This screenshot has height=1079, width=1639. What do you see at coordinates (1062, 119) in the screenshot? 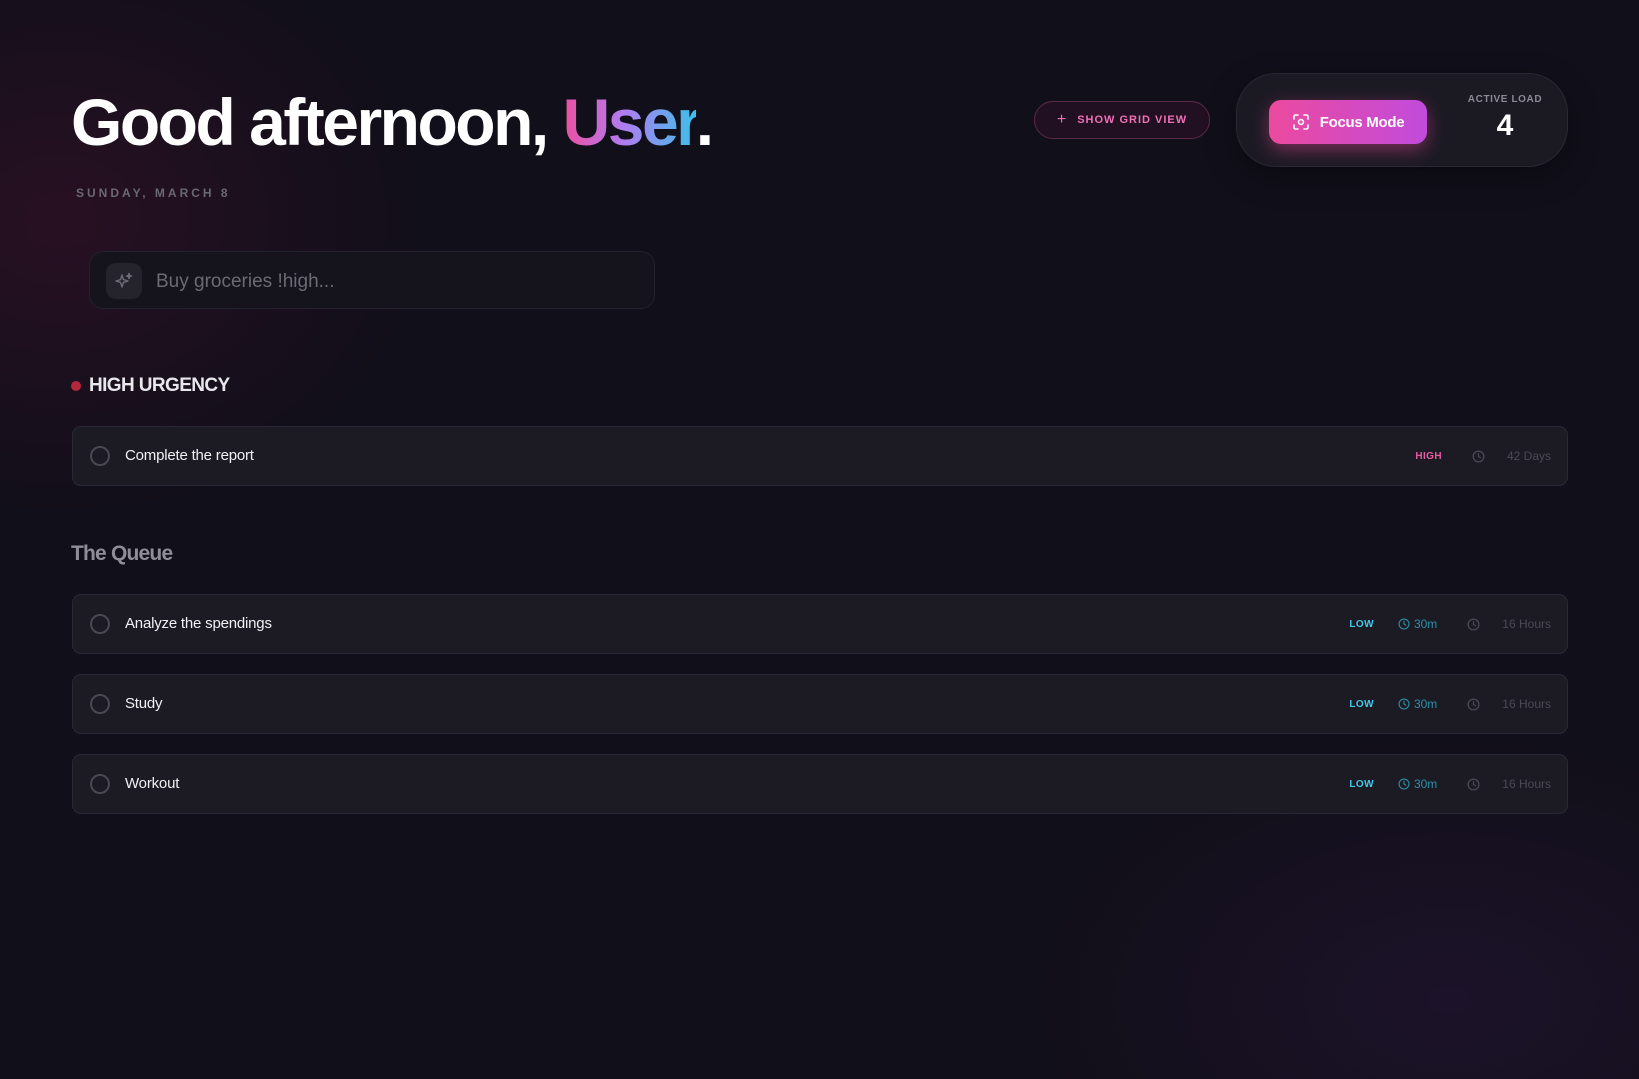
I see `plus-icon: +` at bounding box center [1062, 119].